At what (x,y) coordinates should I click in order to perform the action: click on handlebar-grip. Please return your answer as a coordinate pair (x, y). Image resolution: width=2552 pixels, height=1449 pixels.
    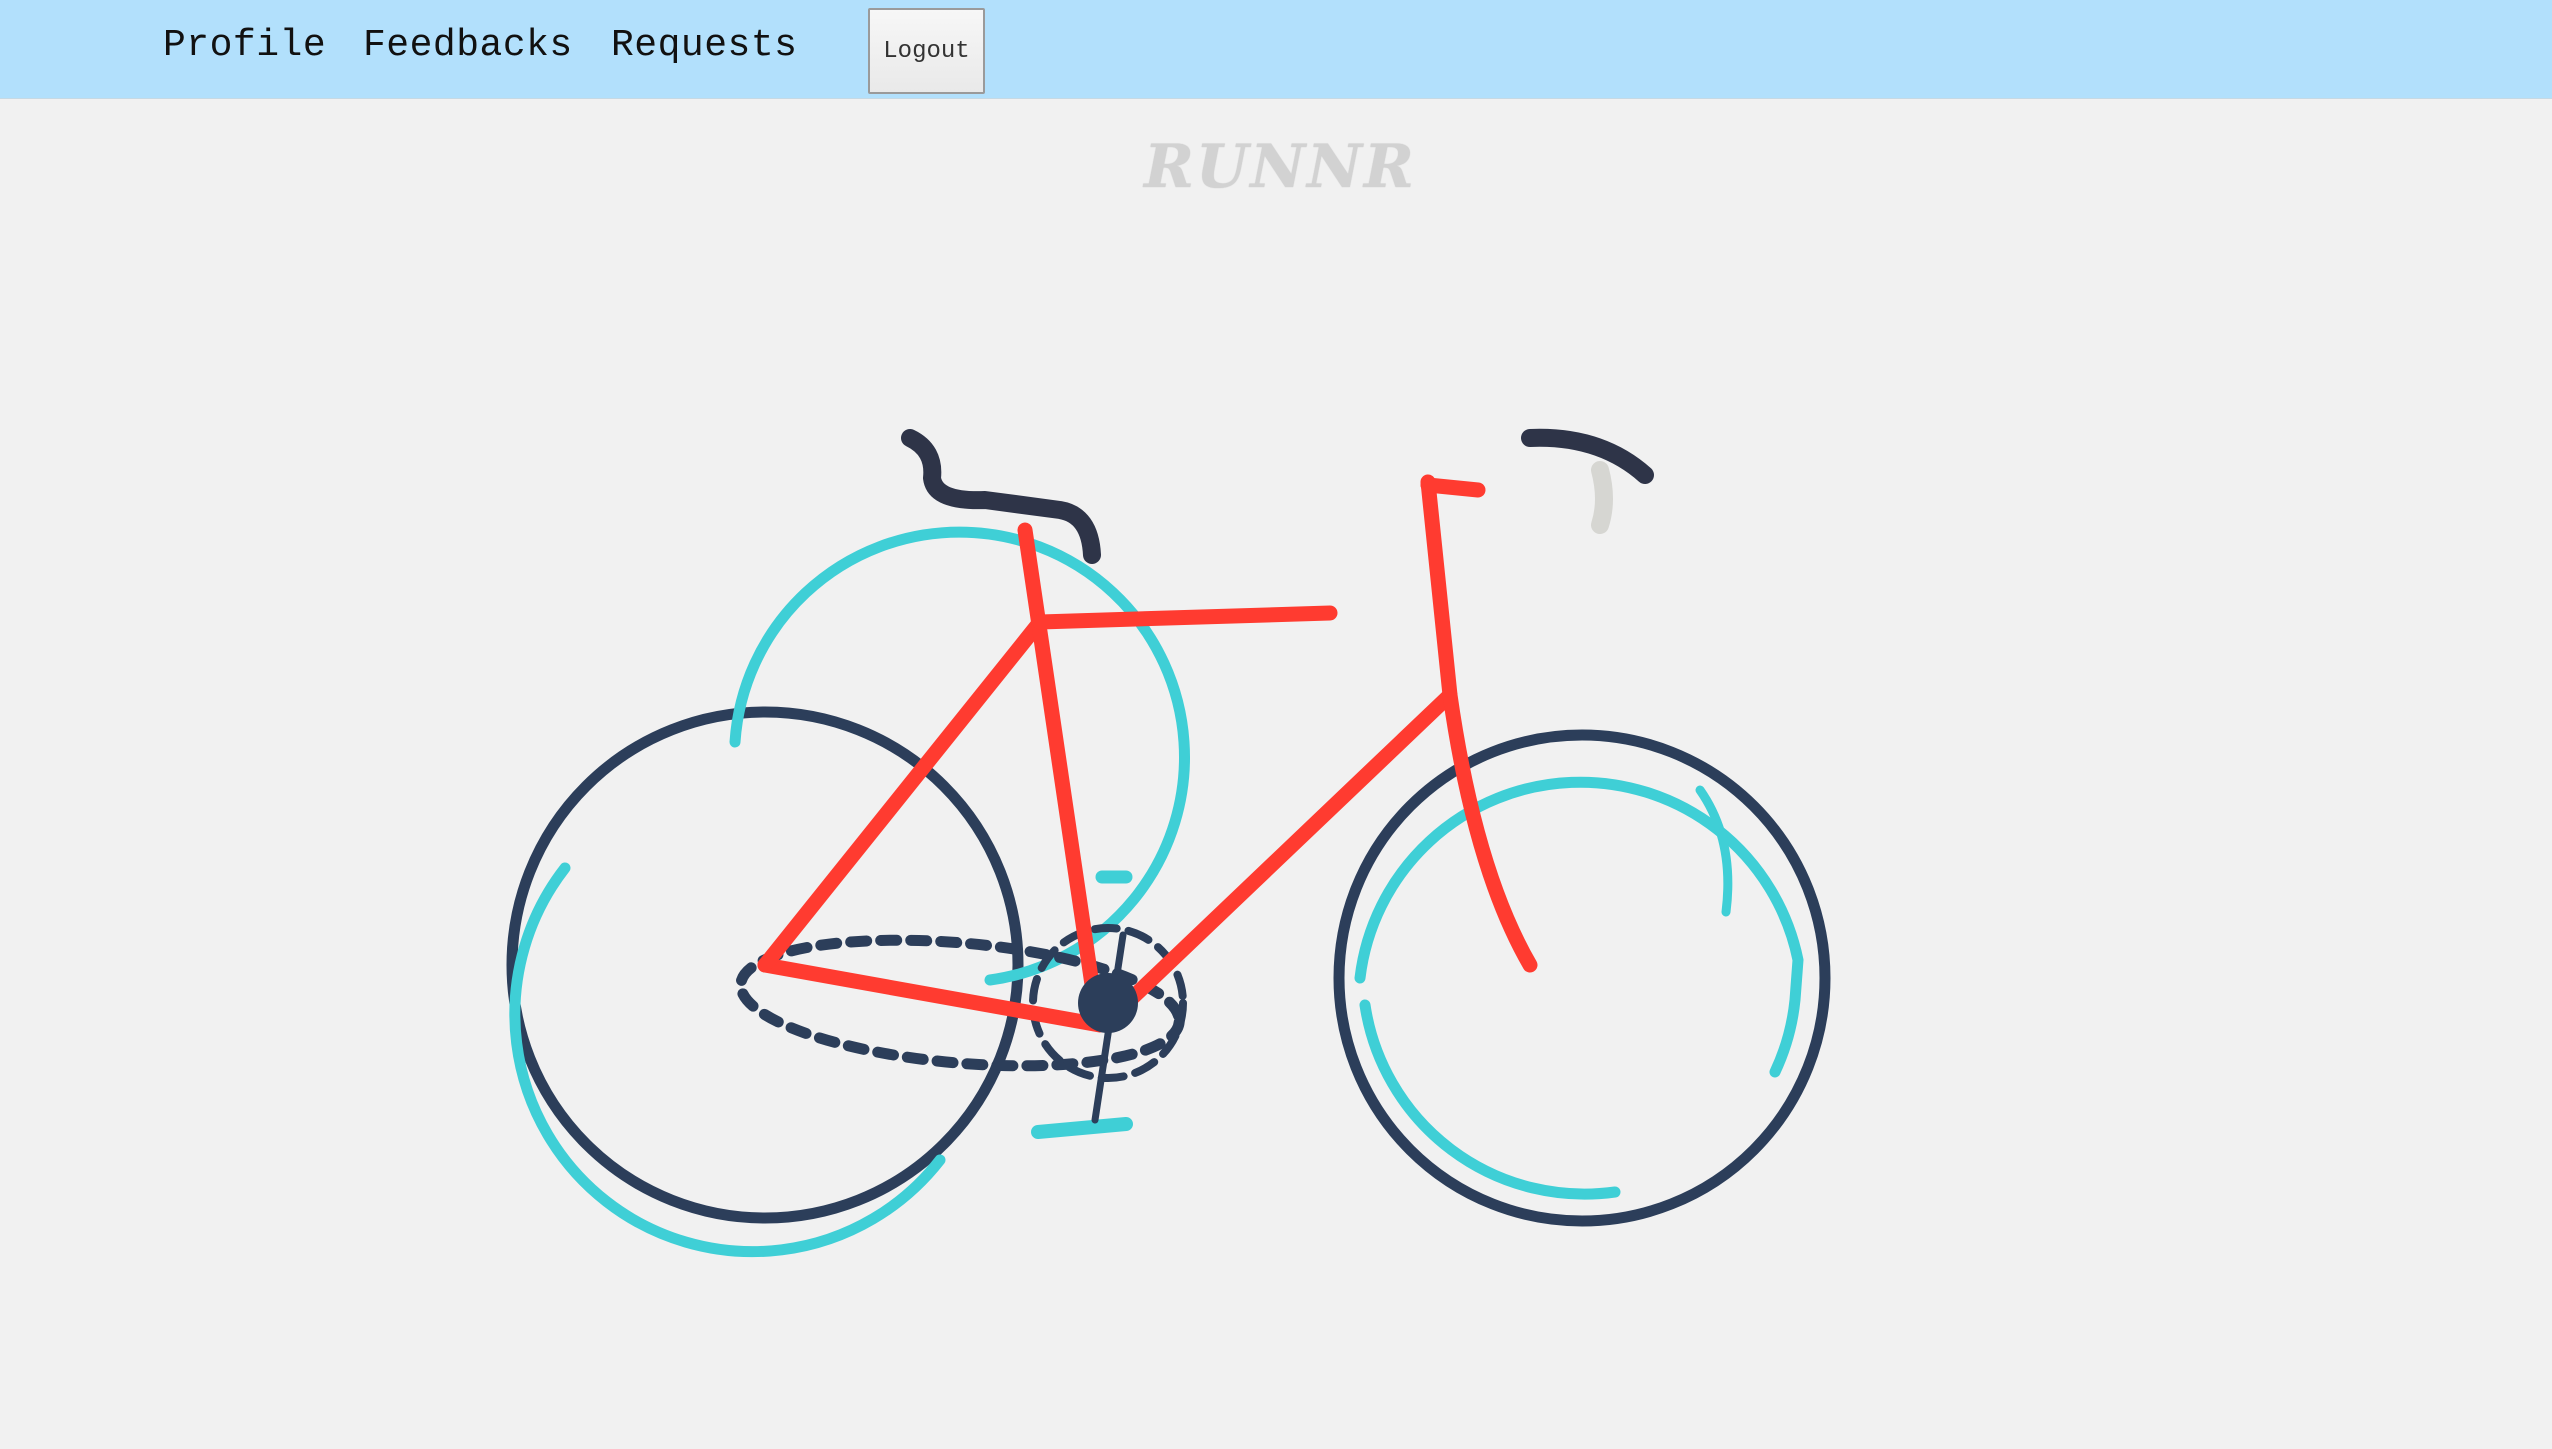
    Looking at the image, I should click on (1602, 497).